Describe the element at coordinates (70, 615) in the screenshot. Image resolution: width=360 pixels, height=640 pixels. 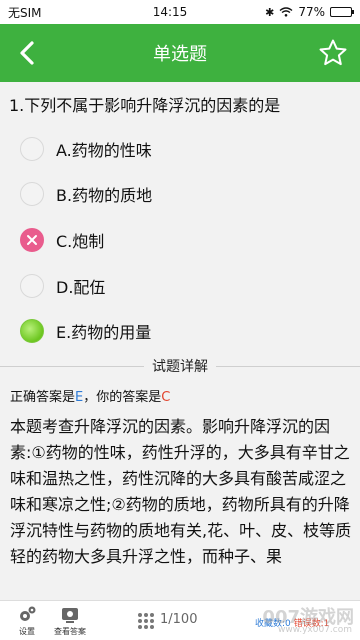
I see `answer-card-icon` at that location.